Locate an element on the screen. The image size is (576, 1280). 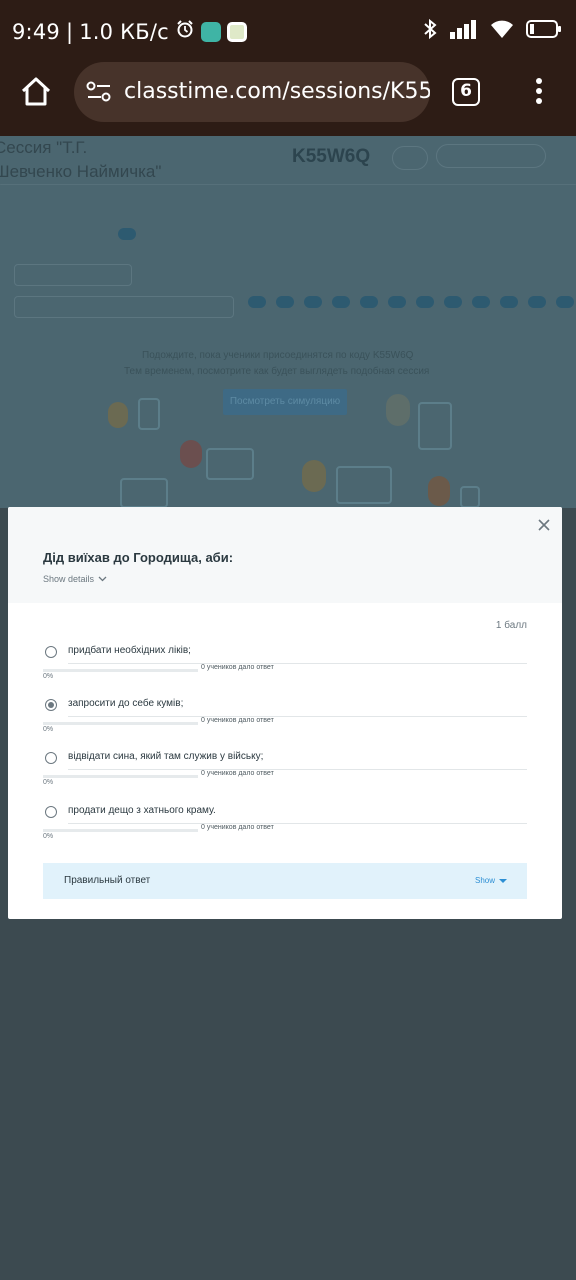
correct-answer-show-label: Show is located at coordinates (484, 880).